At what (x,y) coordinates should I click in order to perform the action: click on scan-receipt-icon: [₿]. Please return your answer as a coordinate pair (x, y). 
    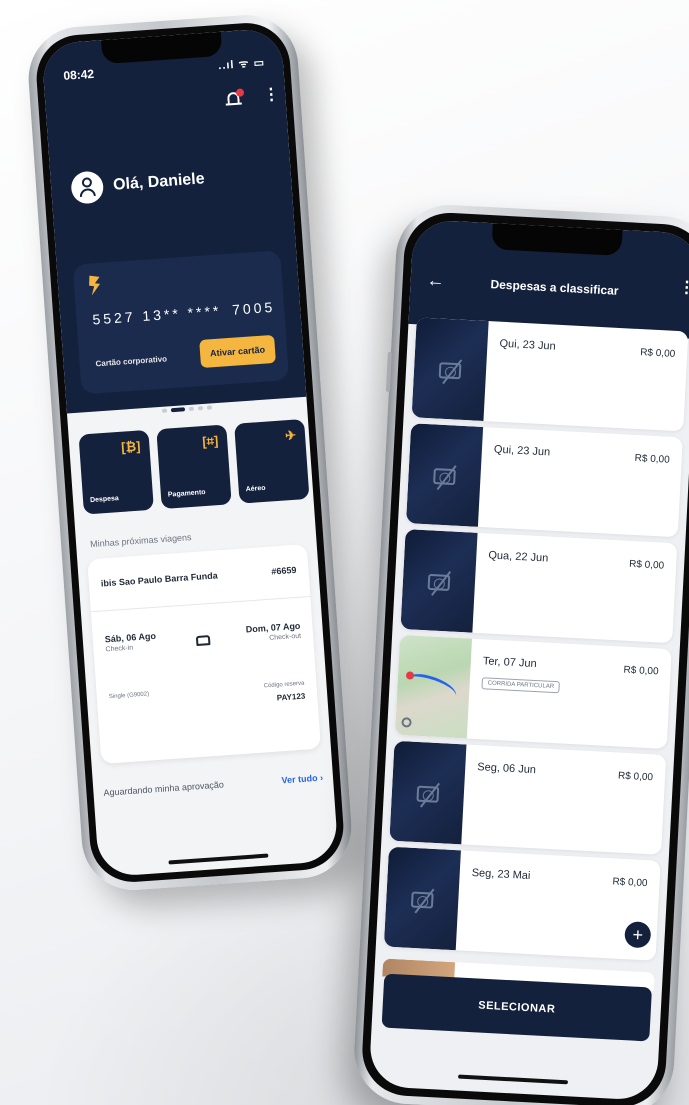
    Looking at the image, I should click on (130, 446).